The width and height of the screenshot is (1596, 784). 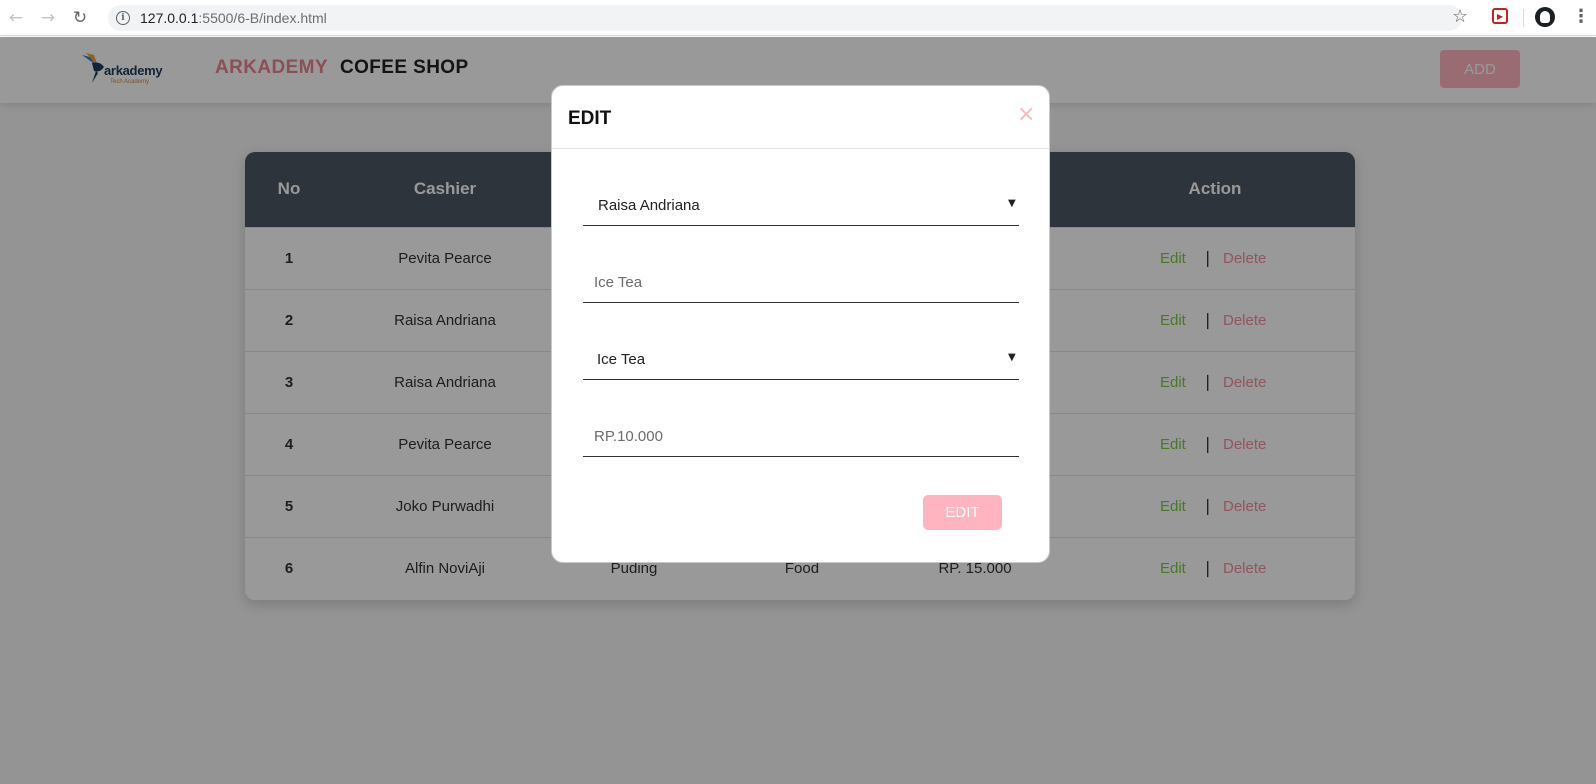 What do you see at coordinates (123, 18) in the screenshot?
I see `info-icon: i` at bounding box center [123, 18].